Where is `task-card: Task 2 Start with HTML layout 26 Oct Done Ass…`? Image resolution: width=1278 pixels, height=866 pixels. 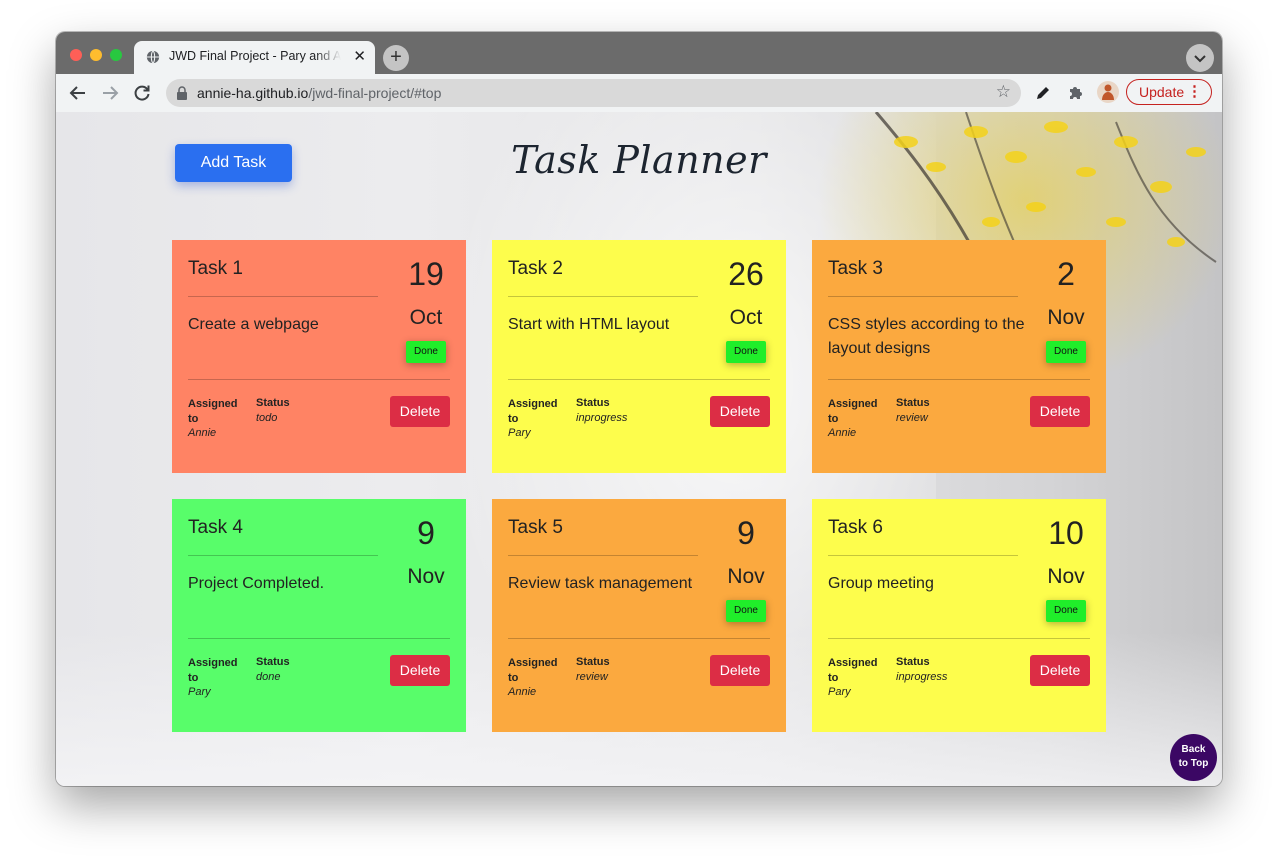
task-card: Task 2 Start with HTML layout 26 Oct Done Ass… is located at coordinates (639, 356).